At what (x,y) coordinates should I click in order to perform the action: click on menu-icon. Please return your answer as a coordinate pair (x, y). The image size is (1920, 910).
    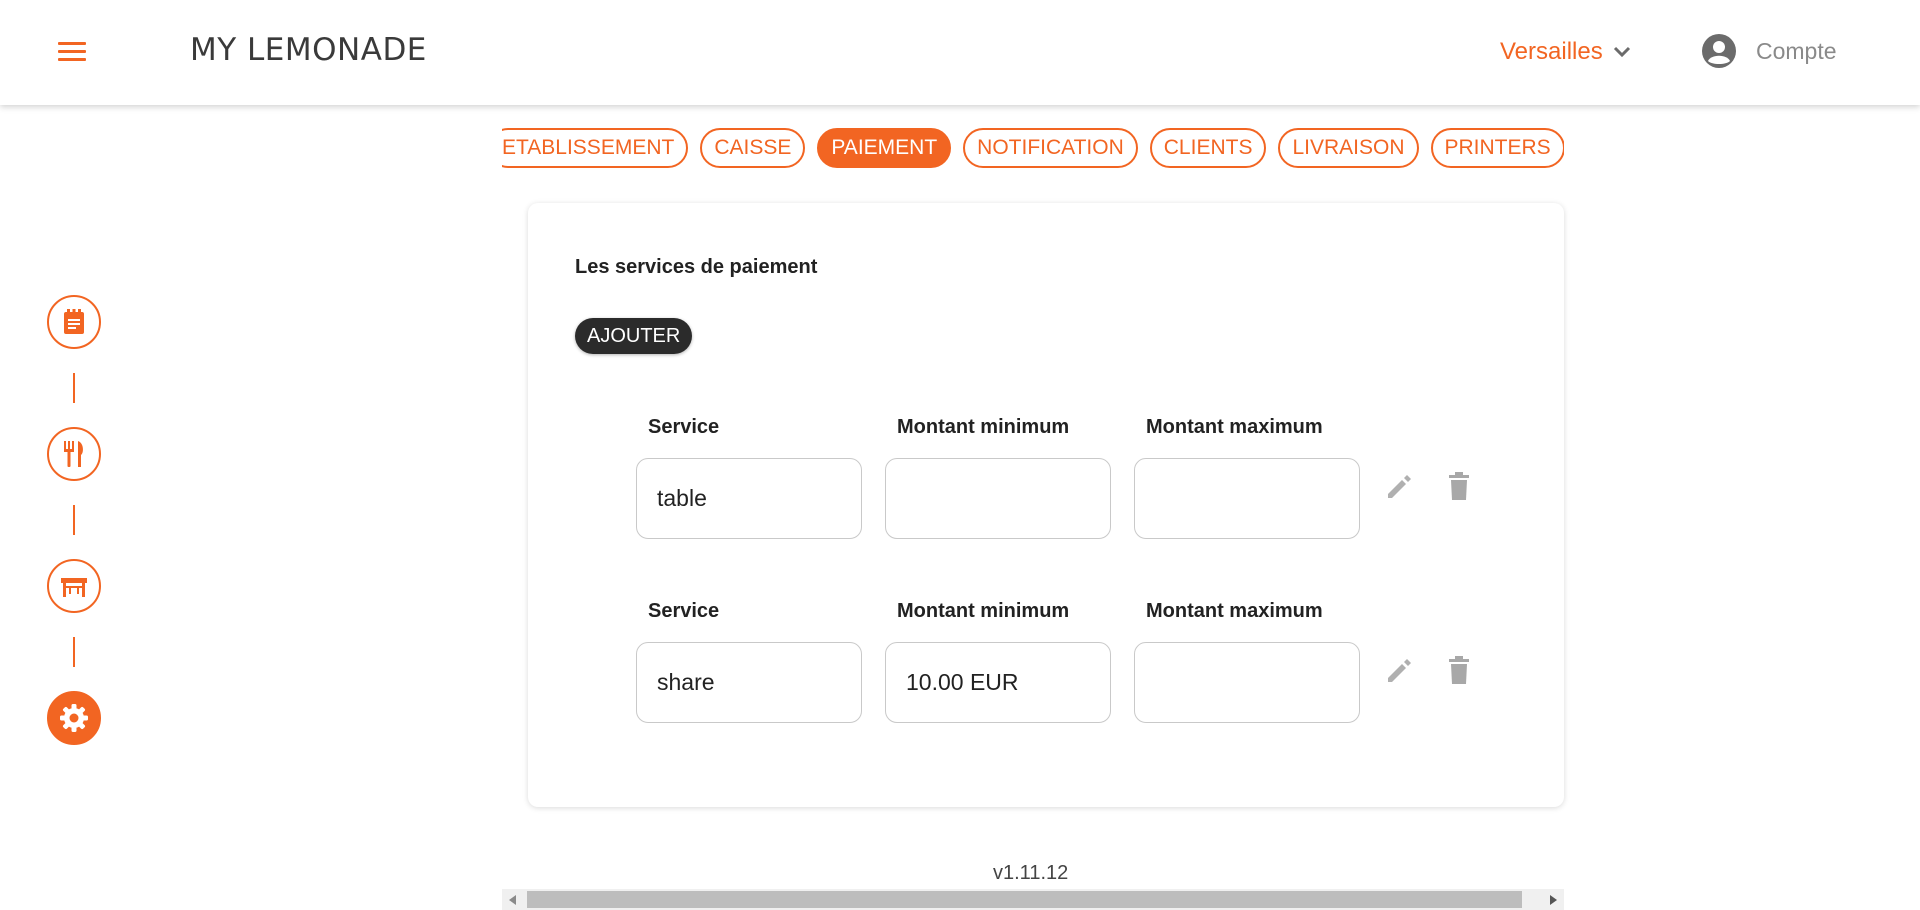
    Looking at the image, I should click on (72, 53).